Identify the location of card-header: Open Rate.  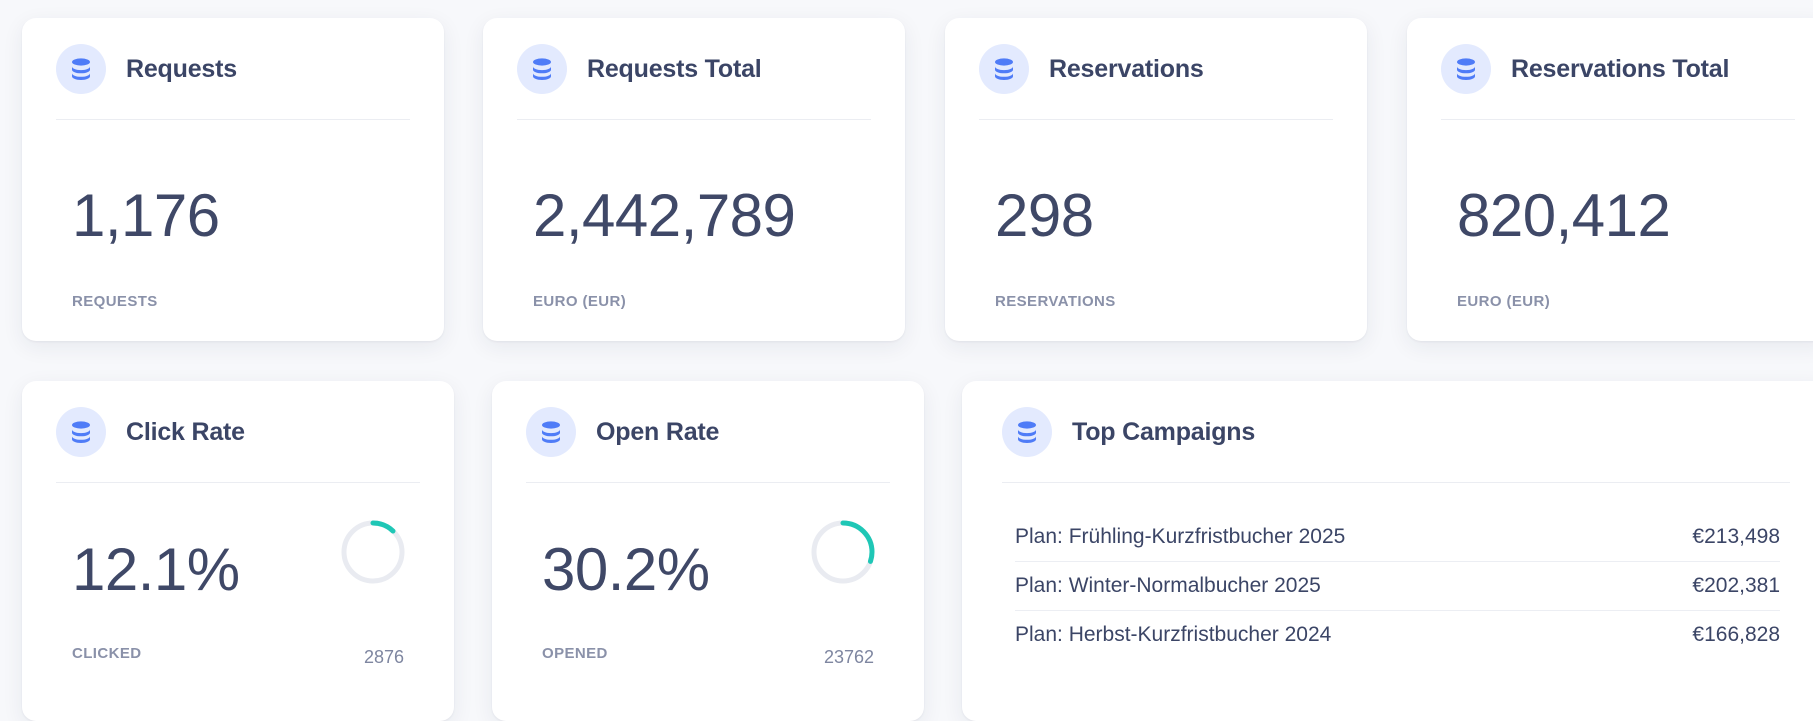
(622, 432).